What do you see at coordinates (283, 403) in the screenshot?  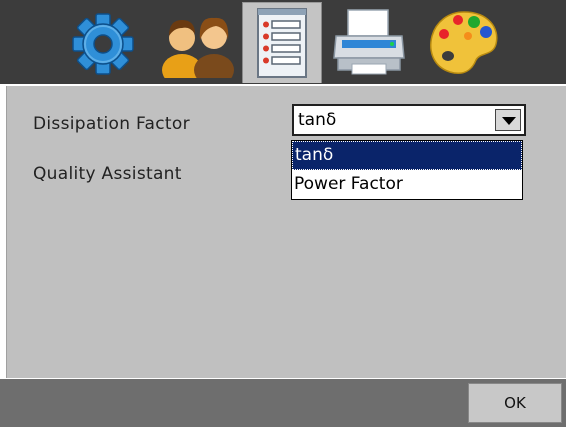 I see `footer-bar: OK` at bounding box center [283, 403].